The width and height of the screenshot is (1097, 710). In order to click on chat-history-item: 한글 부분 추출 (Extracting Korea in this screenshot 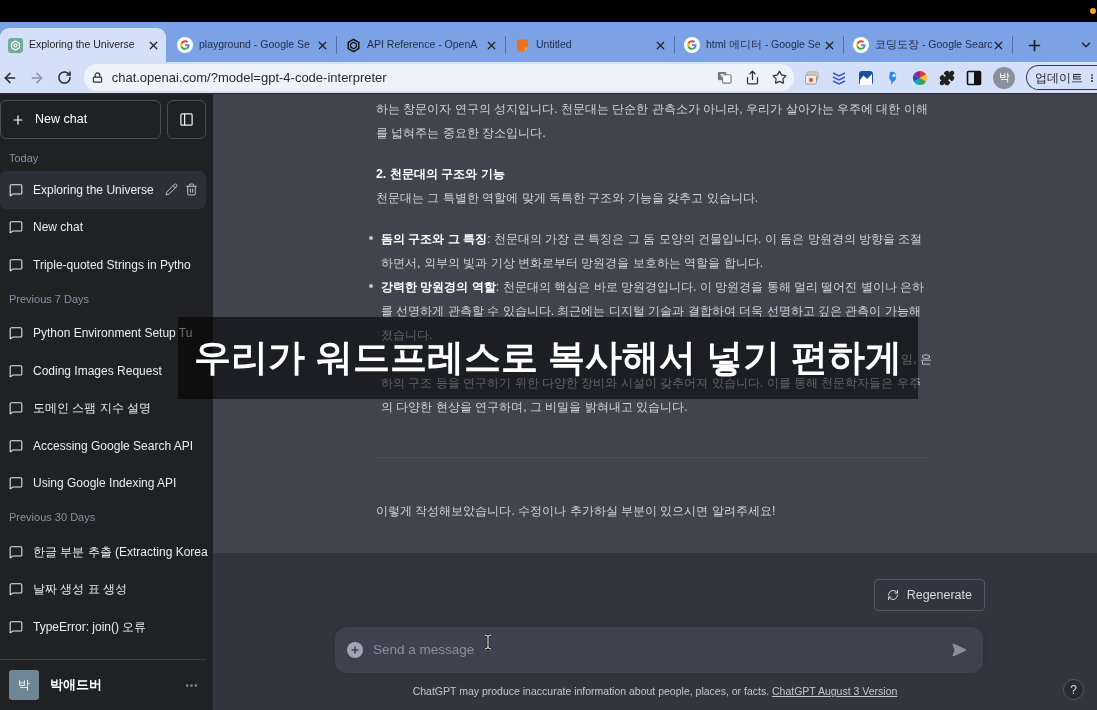, I will do `click(103, 552)`.